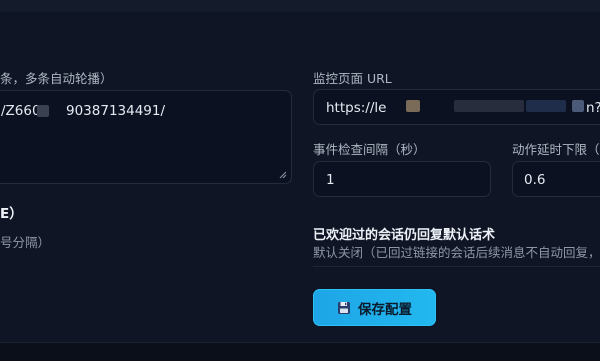  I want to click on reply-default-desc: 默认关闭（已回过链接的会话后续消息不自动回复，, so click(456, 252).